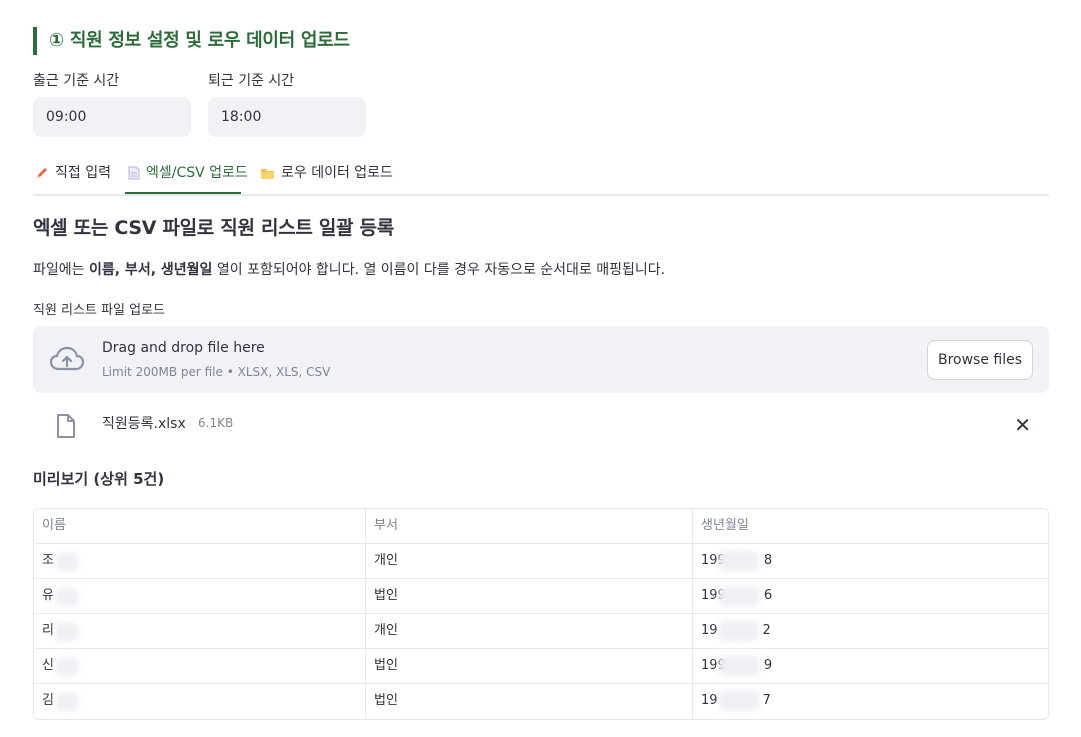  Describe the element at coordinates (183, 348) in the screenshot. I see `dropzone-instruction: Drag and drop file here` at that location.